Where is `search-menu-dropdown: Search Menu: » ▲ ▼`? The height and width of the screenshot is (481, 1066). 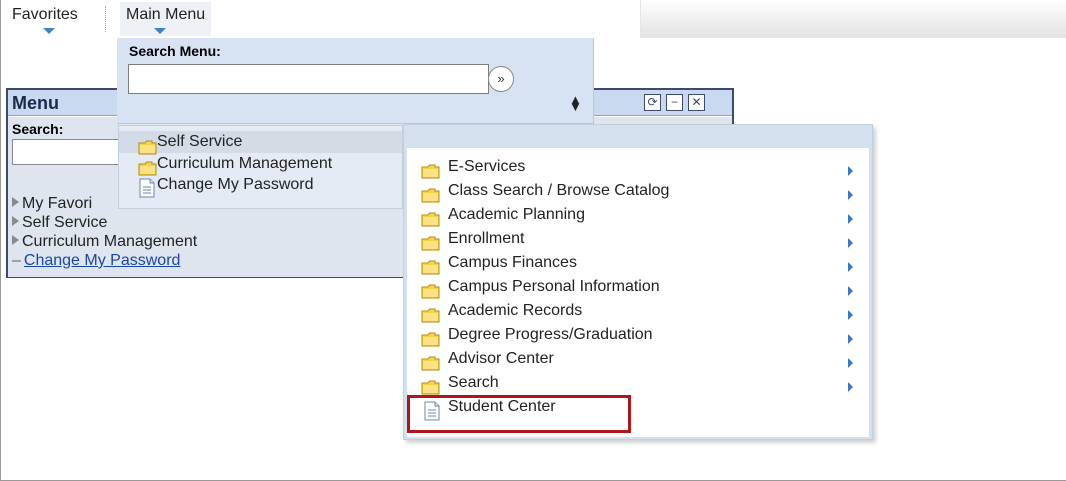 search-menu-dropdown: Search Menu: » ▲ ▼ is located at coordinates (355, 81).